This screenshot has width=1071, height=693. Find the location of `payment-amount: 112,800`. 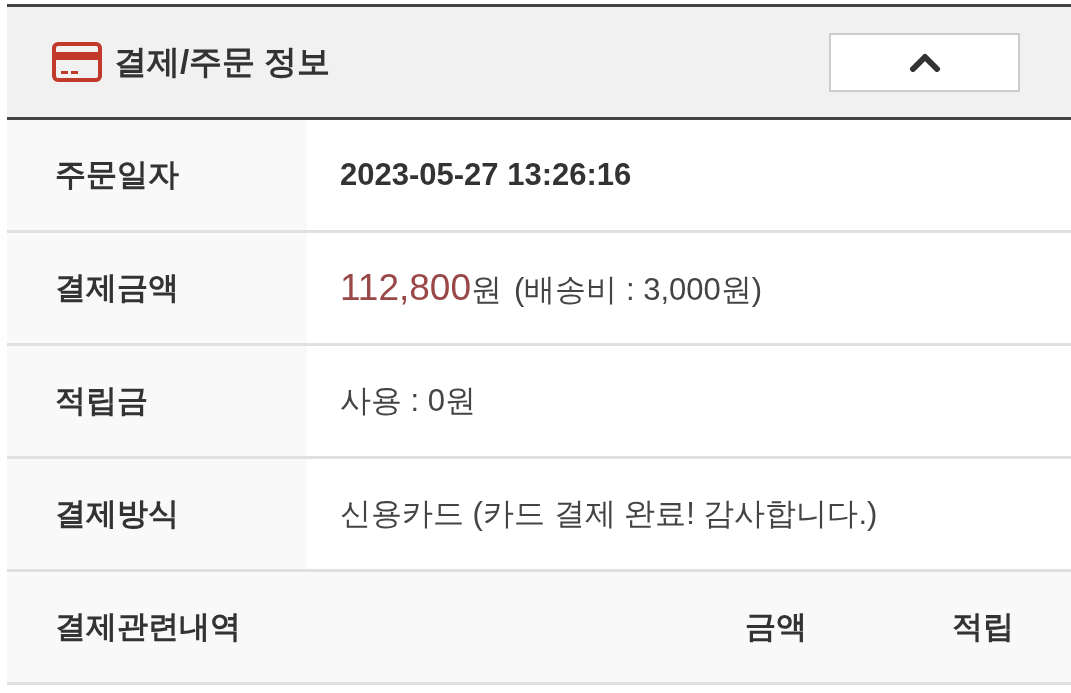

payment-amount: 112,800 is located at coordinates (405, 288).